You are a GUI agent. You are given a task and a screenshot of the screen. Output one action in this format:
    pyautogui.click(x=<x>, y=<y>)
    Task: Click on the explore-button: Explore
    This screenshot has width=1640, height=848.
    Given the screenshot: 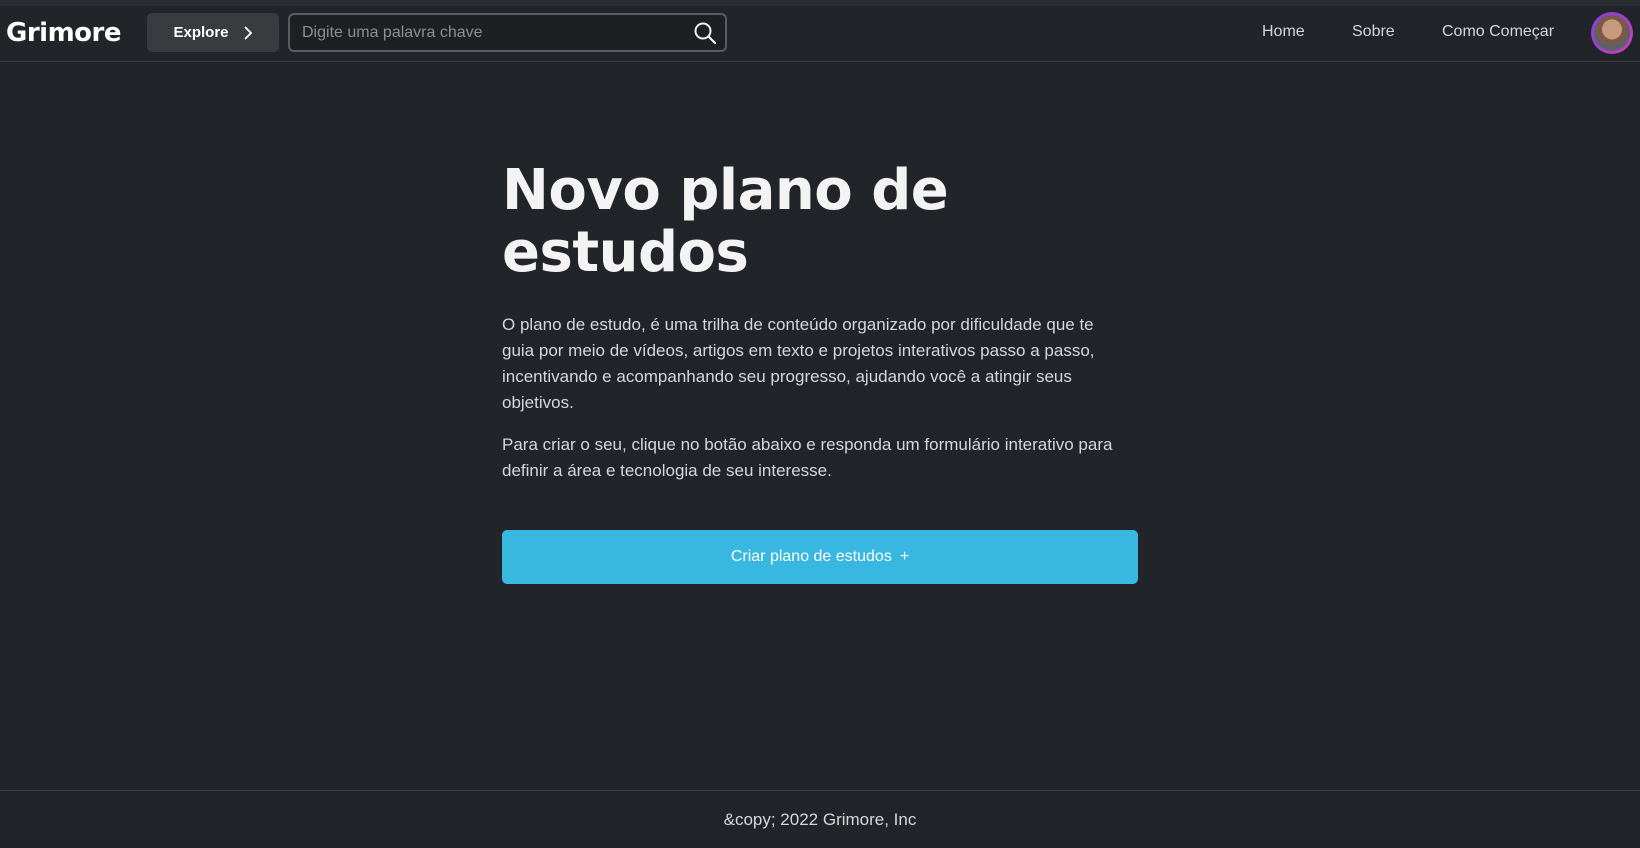 What is the action you would take?
    pyautogui.click(x=213, y=32)
    